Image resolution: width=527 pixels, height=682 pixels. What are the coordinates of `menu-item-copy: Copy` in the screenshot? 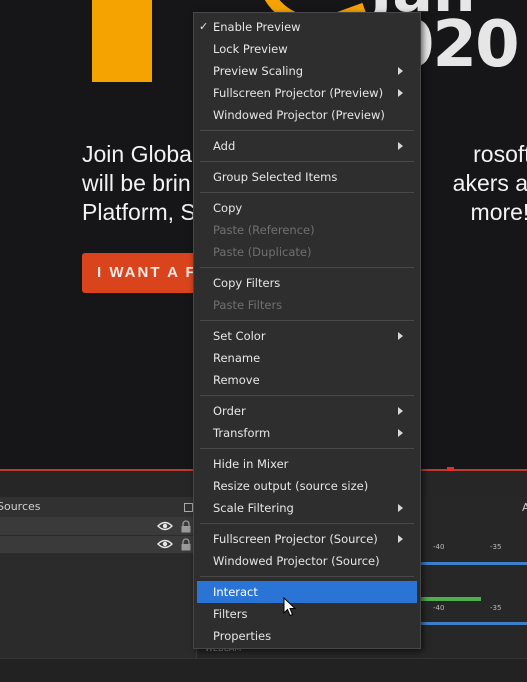 It's located at (307, 208).